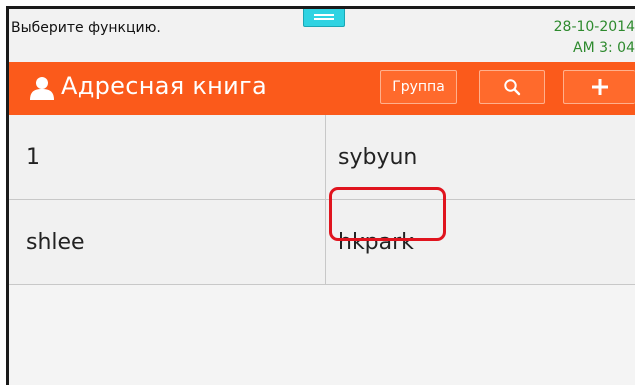  I want to click on pull-down-handle, so click(324, 18).